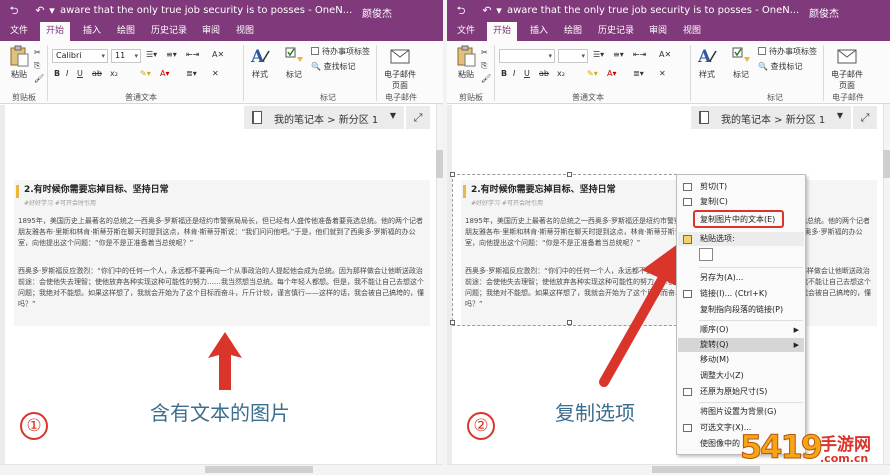  Describe the element at coordinates (741, 239) in the screenshot. I see `menu-paste-options-header: 粘贴选项:` at that location.